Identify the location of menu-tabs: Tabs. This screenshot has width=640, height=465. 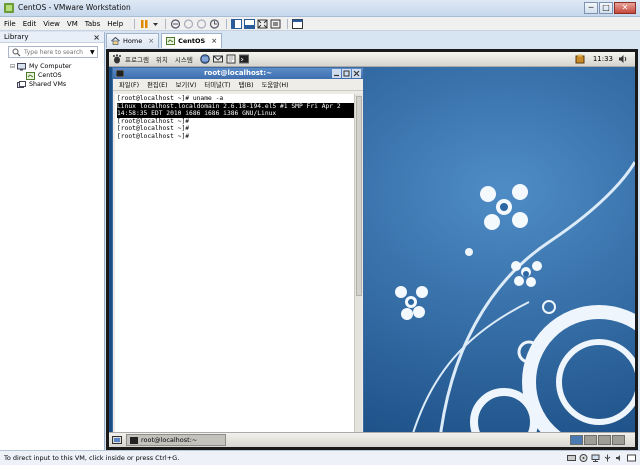
(93, 24).